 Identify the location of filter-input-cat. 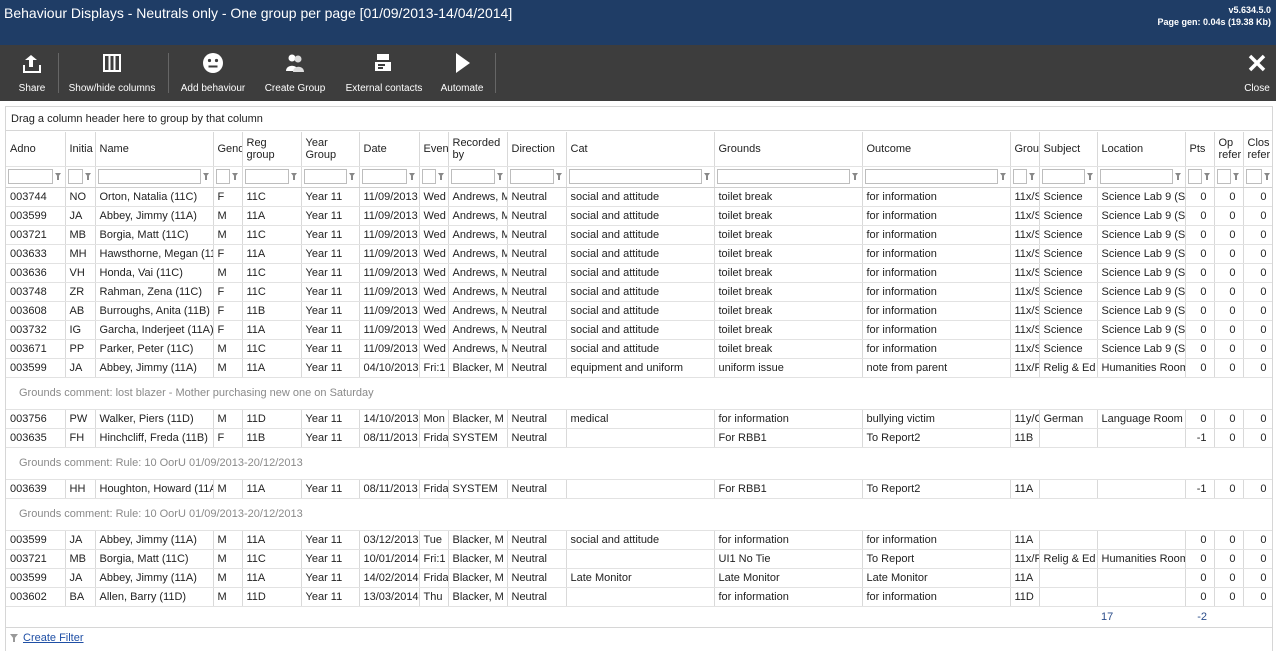
(635, 176).